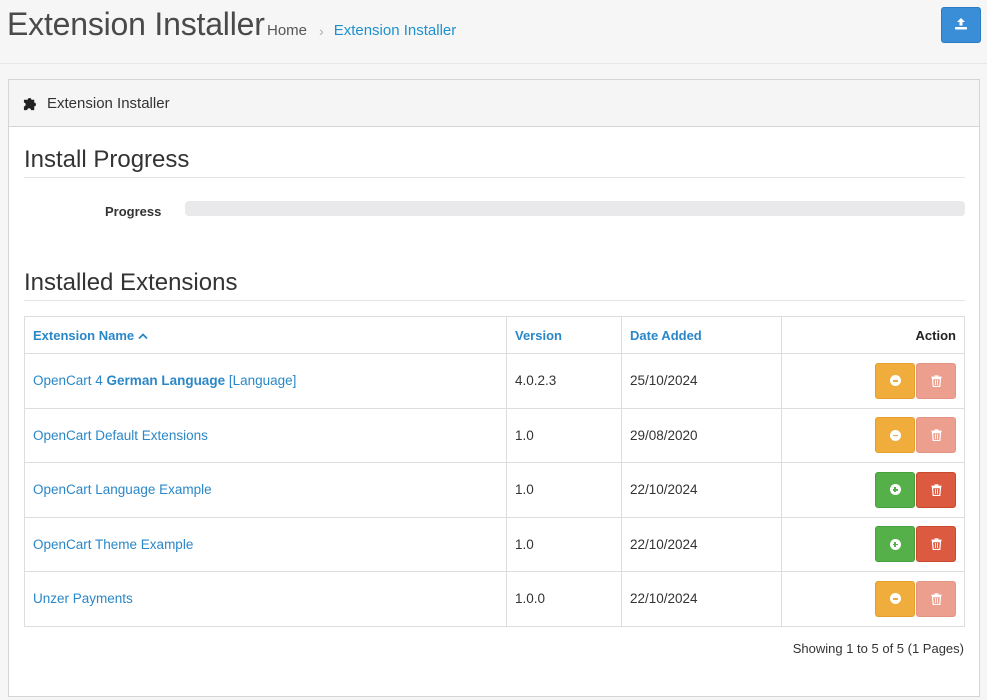 This screenshot has width=987, height=700. Describe the element at coordinates (878, 648) in the screenshot. I see `pagination-results: Showing 1 to 5 of 5 (1 Pages)` at that location.